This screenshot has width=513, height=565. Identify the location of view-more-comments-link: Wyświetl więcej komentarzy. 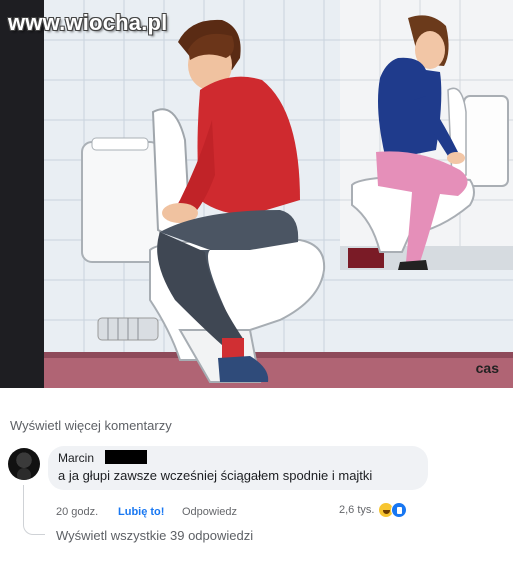
(91, 425).